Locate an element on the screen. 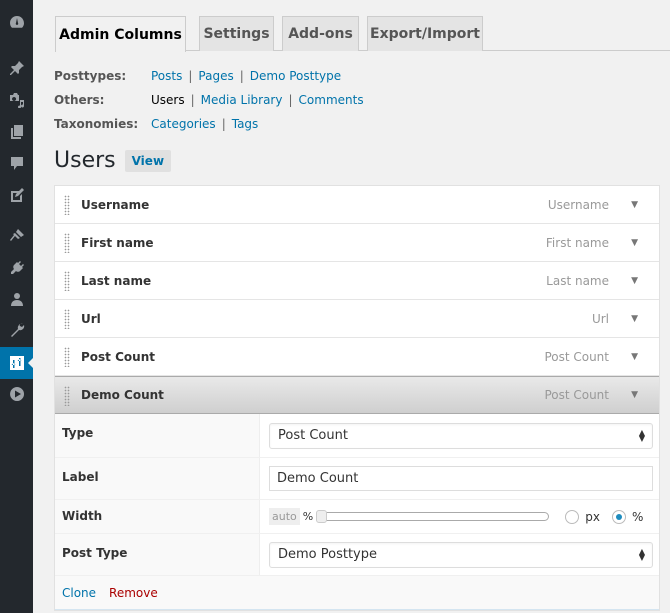  setting-type: Type Post Count ▲ ▼ is located at coordinates (357, 436).